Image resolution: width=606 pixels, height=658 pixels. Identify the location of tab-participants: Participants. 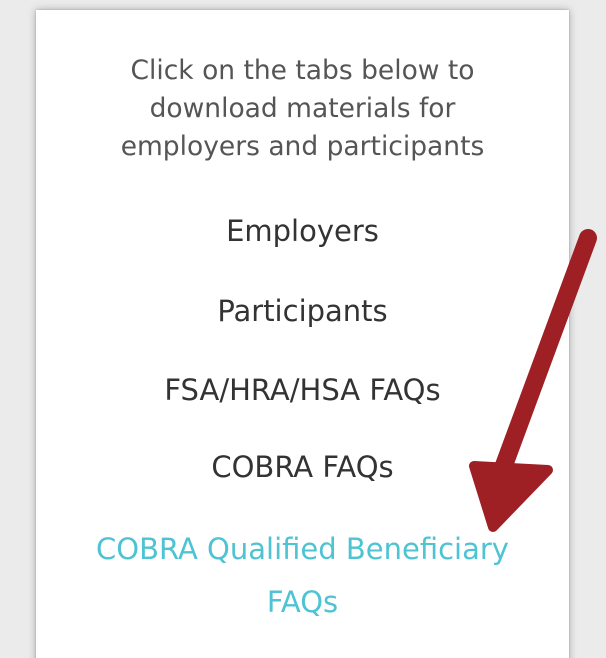
(302, 311).